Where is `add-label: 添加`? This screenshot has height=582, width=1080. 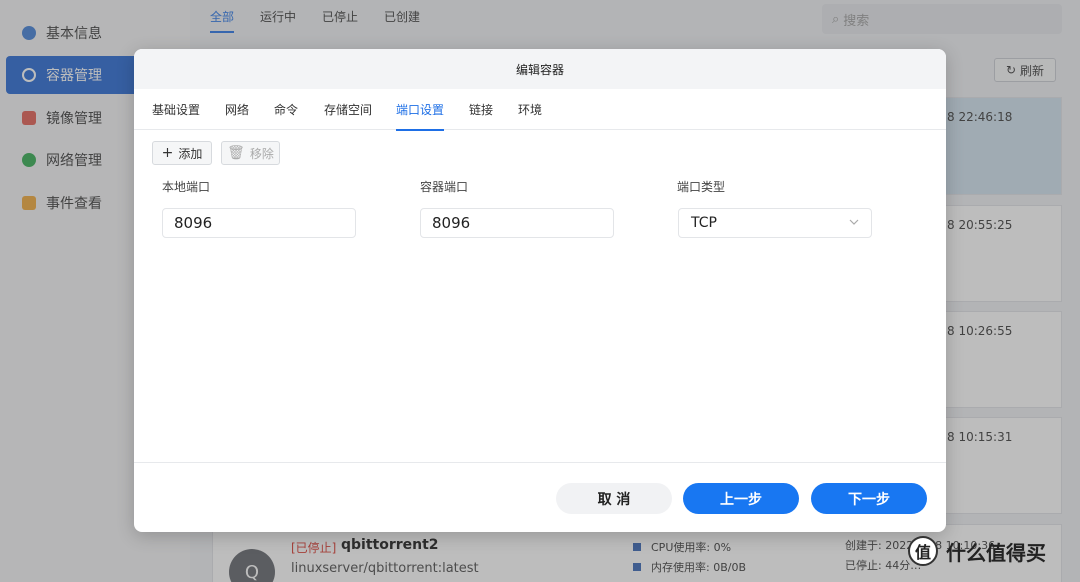
add-label: 添加 is located at coordinates (190, 153).